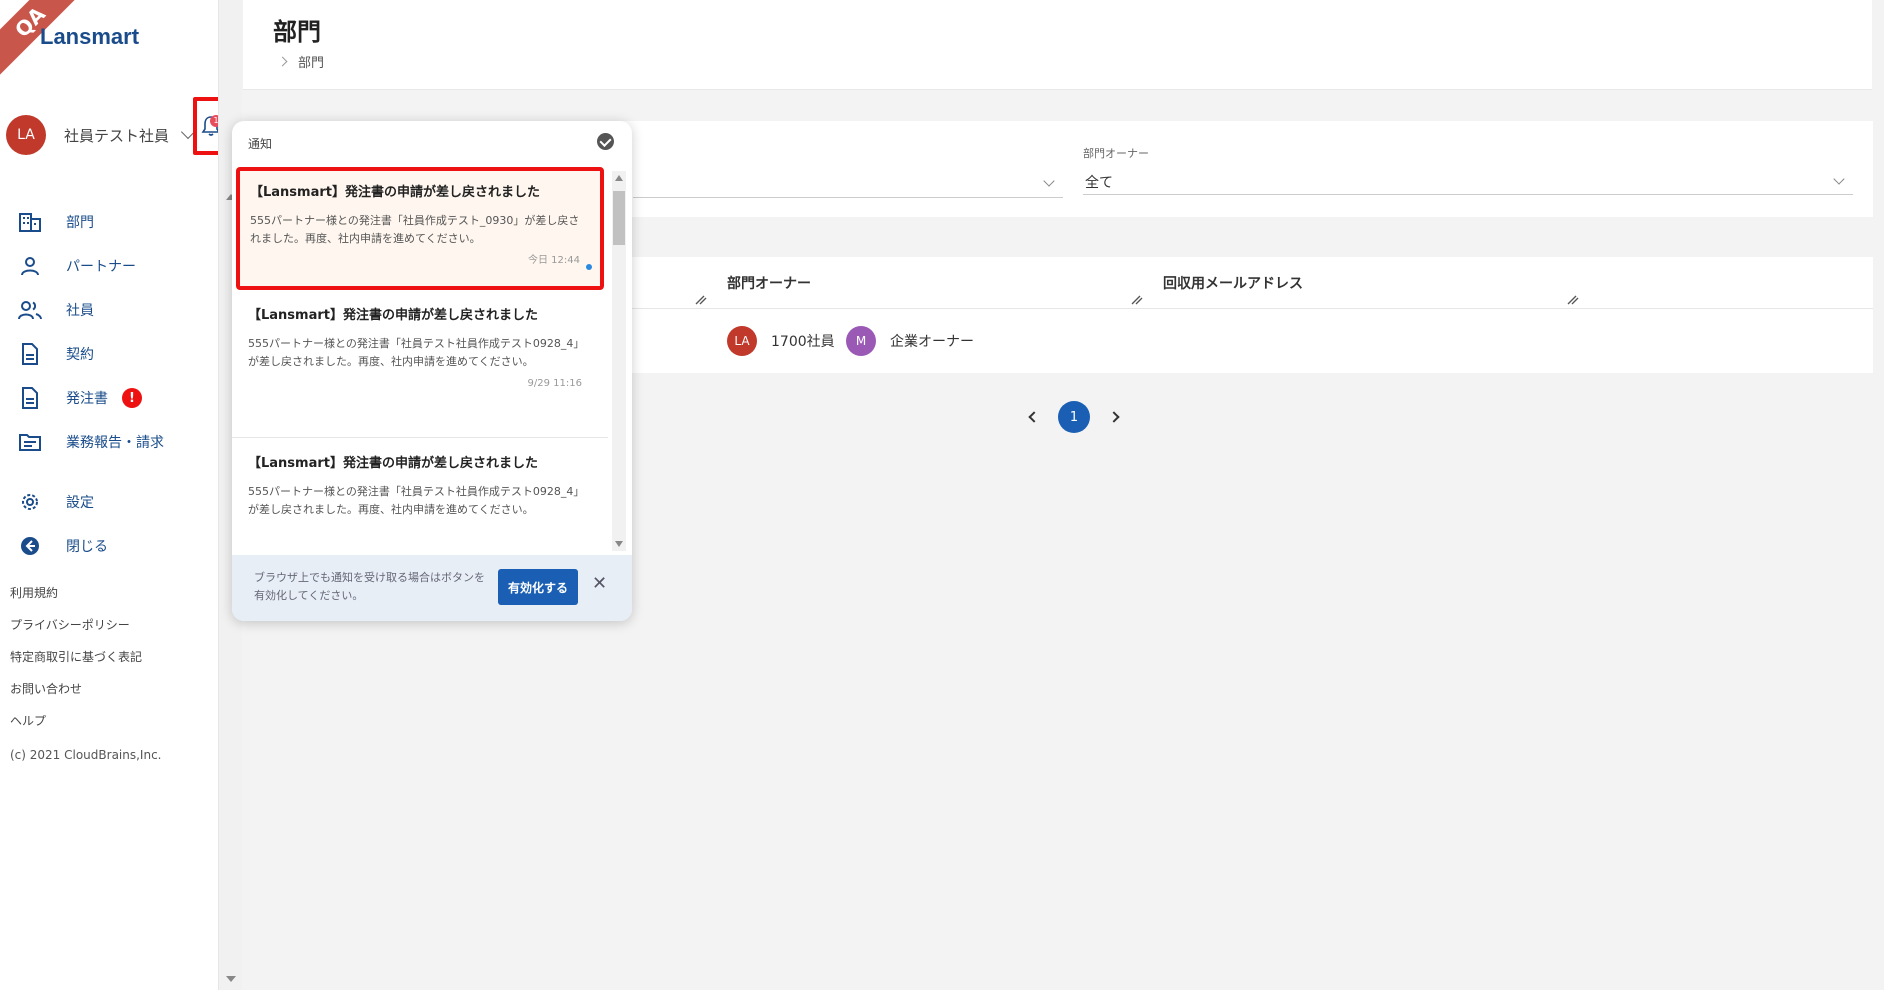 The height and width of the screenshot is (990, 1884). Describe the element at coordinates (1878, 495) in the screenshot. I see `page-scrollbar` at that location.